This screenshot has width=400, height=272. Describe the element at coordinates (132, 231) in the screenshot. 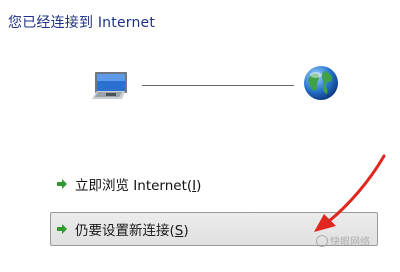

I see `setup-new-connection-label: 仍要设置新连接(S)` at that location.